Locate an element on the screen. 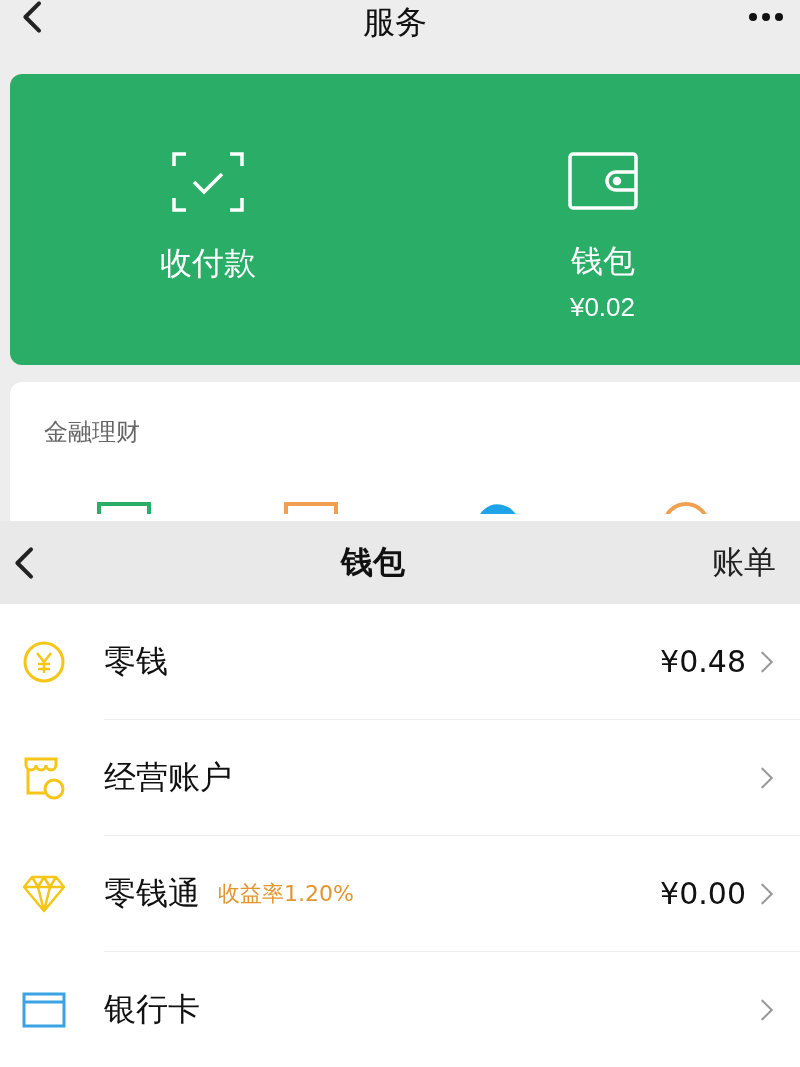 The height and width of the screenshot is (1067, 800). bill-link: 账单 is located at coordinates (744, 562).